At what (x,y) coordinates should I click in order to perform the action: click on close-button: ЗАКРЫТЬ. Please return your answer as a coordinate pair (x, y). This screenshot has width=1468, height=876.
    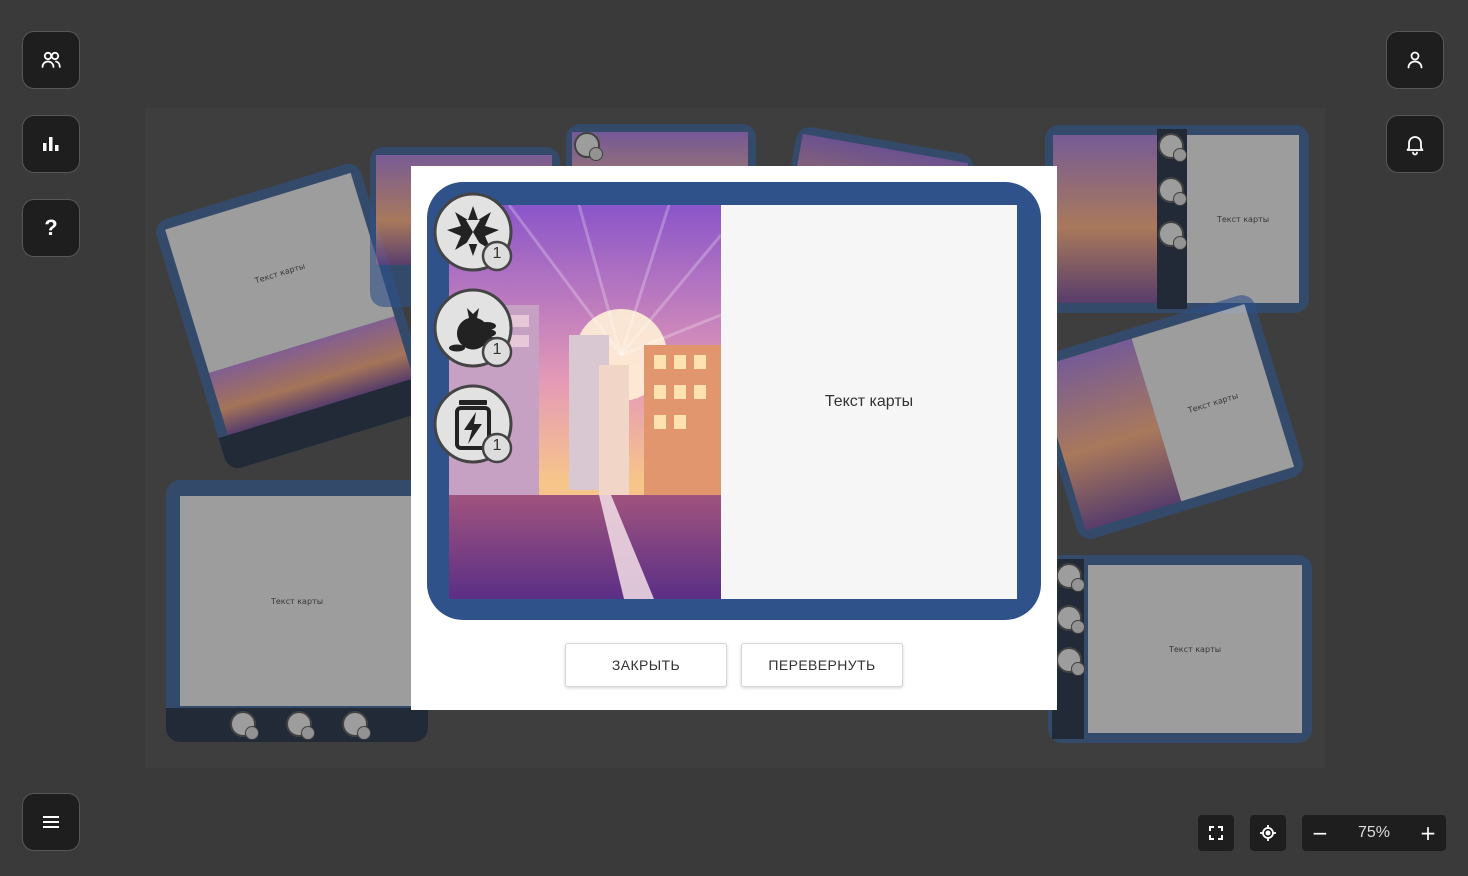
    Looking at the image, I should click on (646, 665).